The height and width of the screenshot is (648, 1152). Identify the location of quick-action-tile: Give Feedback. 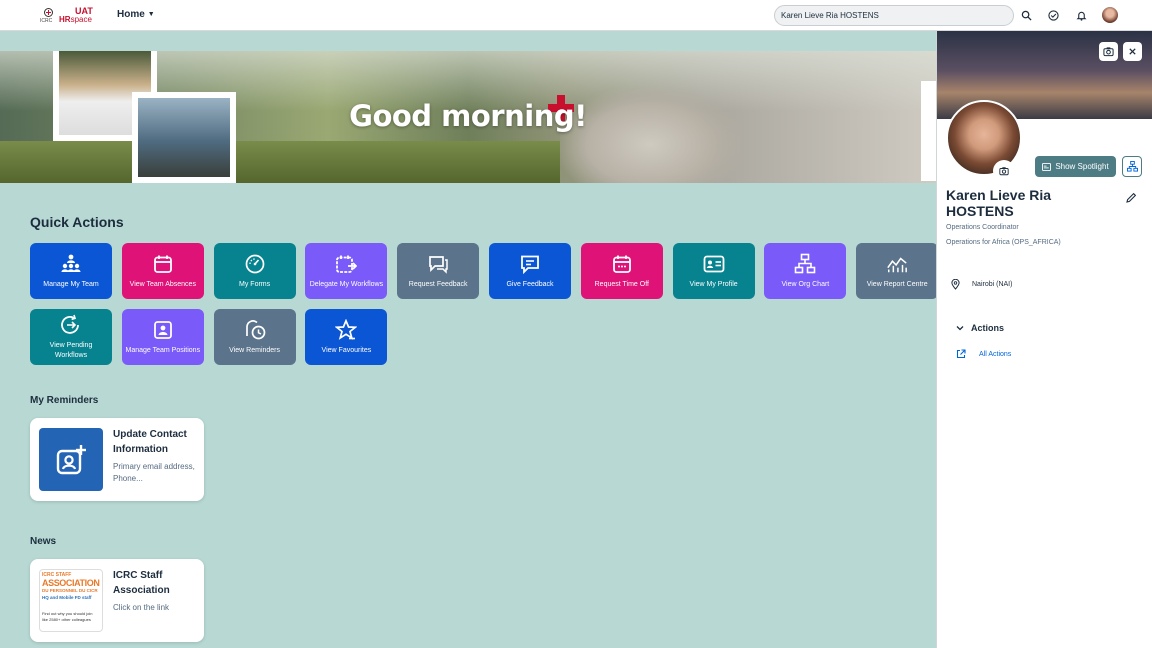
(530, 271).